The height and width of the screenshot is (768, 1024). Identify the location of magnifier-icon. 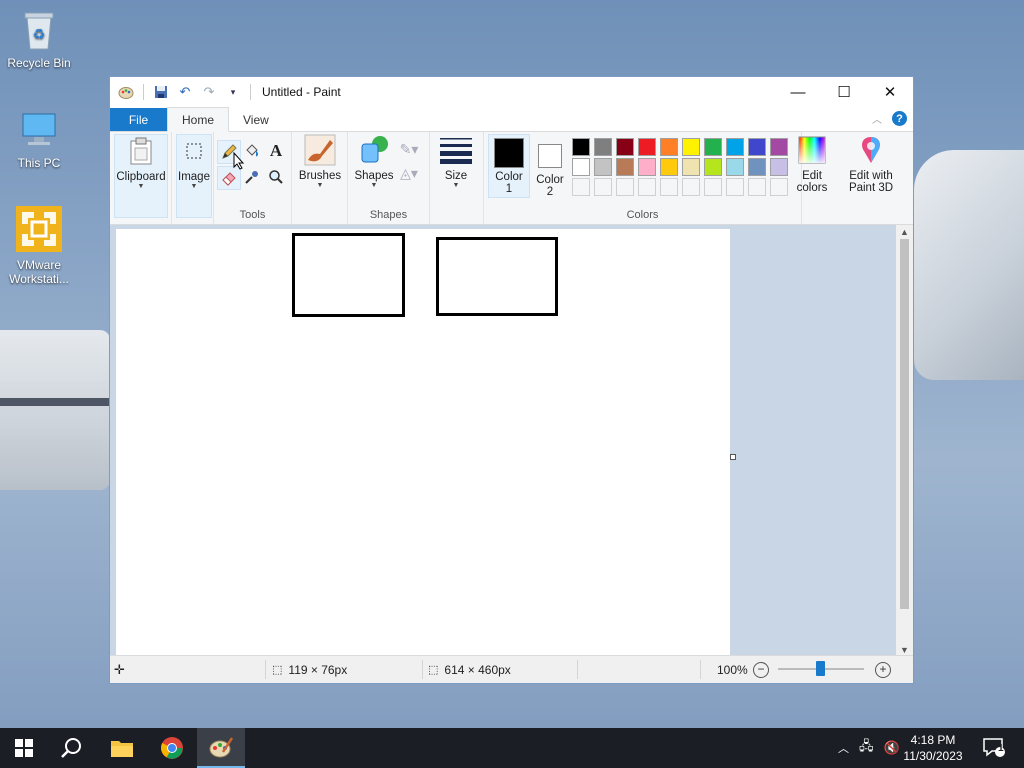
(276, 177).